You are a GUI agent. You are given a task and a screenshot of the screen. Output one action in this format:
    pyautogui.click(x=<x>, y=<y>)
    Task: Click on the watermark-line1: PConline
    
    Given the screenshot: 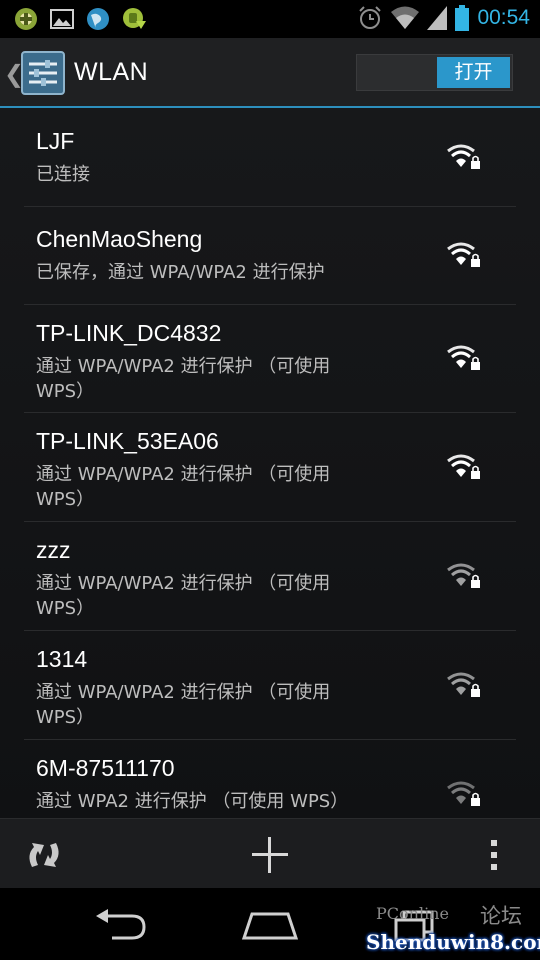 What is the action you would take?
    pyautogui.click(x=412, y=913)
    